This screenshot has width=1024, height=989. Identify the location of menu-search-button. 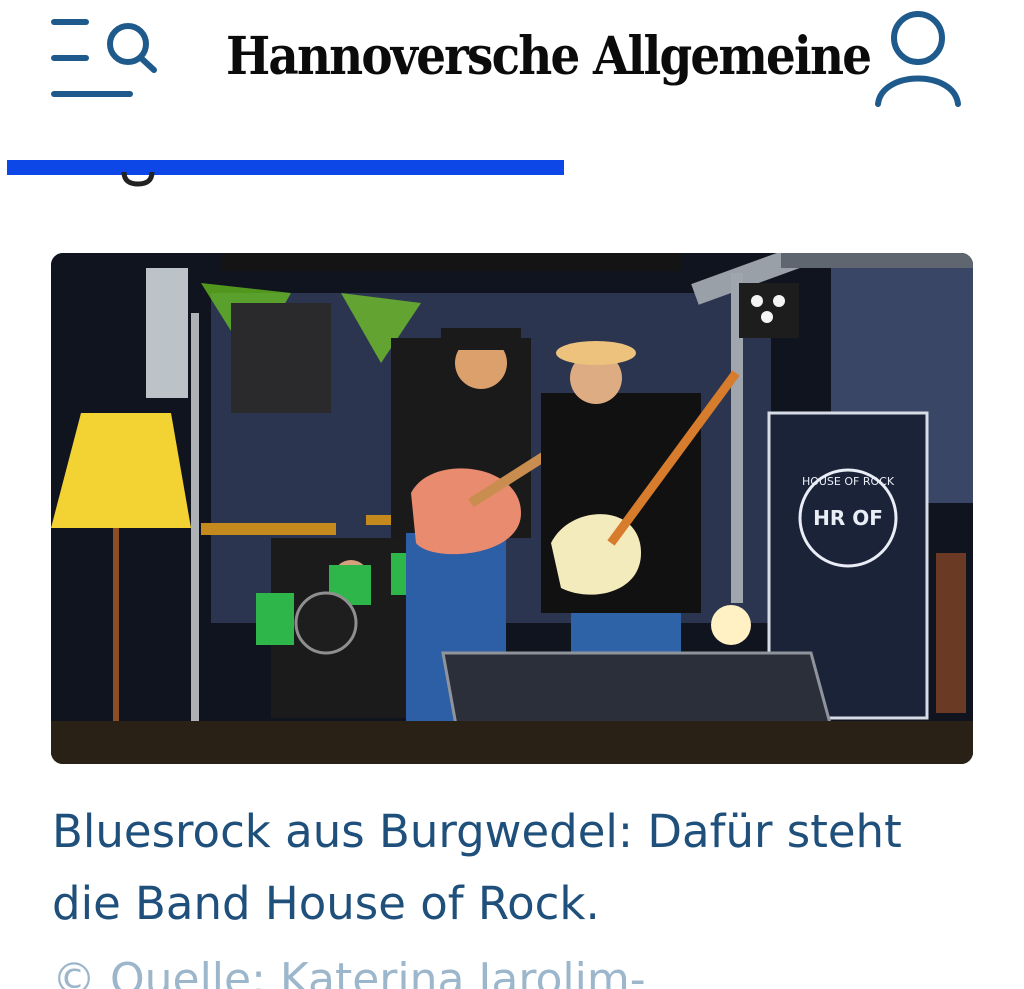
(106, 59).